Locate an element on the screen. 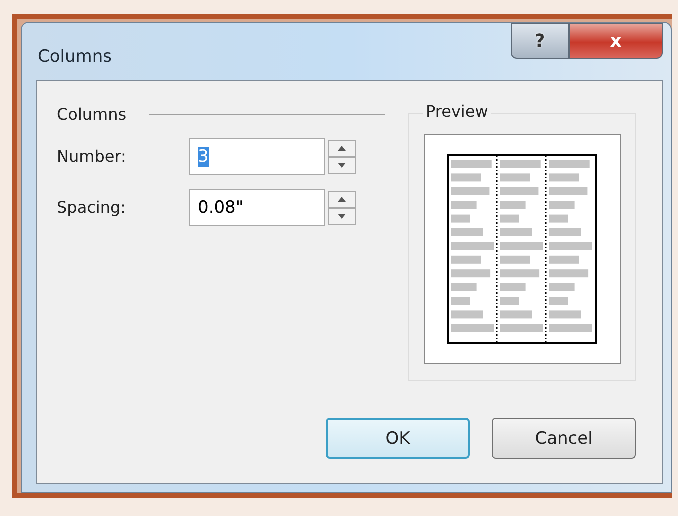  group-title: Columns is located at coordinates (92, 114).